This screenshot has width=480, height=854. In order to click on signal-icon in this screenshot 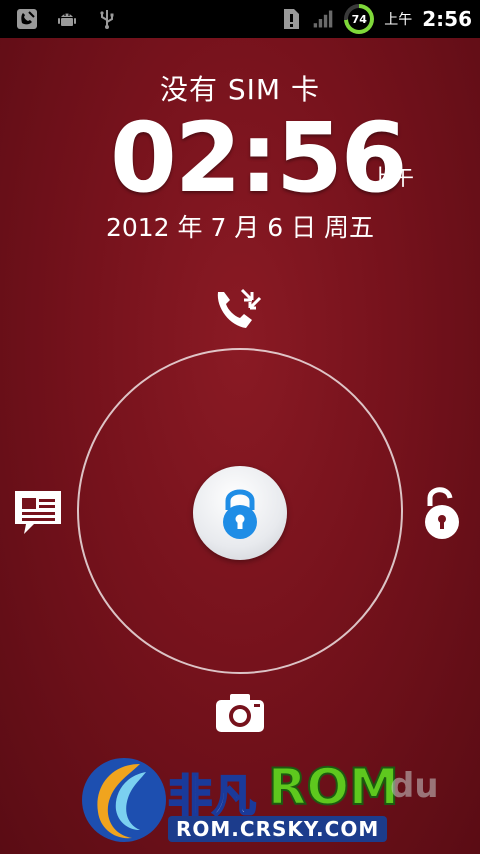, I will do `click(323, 19)`.